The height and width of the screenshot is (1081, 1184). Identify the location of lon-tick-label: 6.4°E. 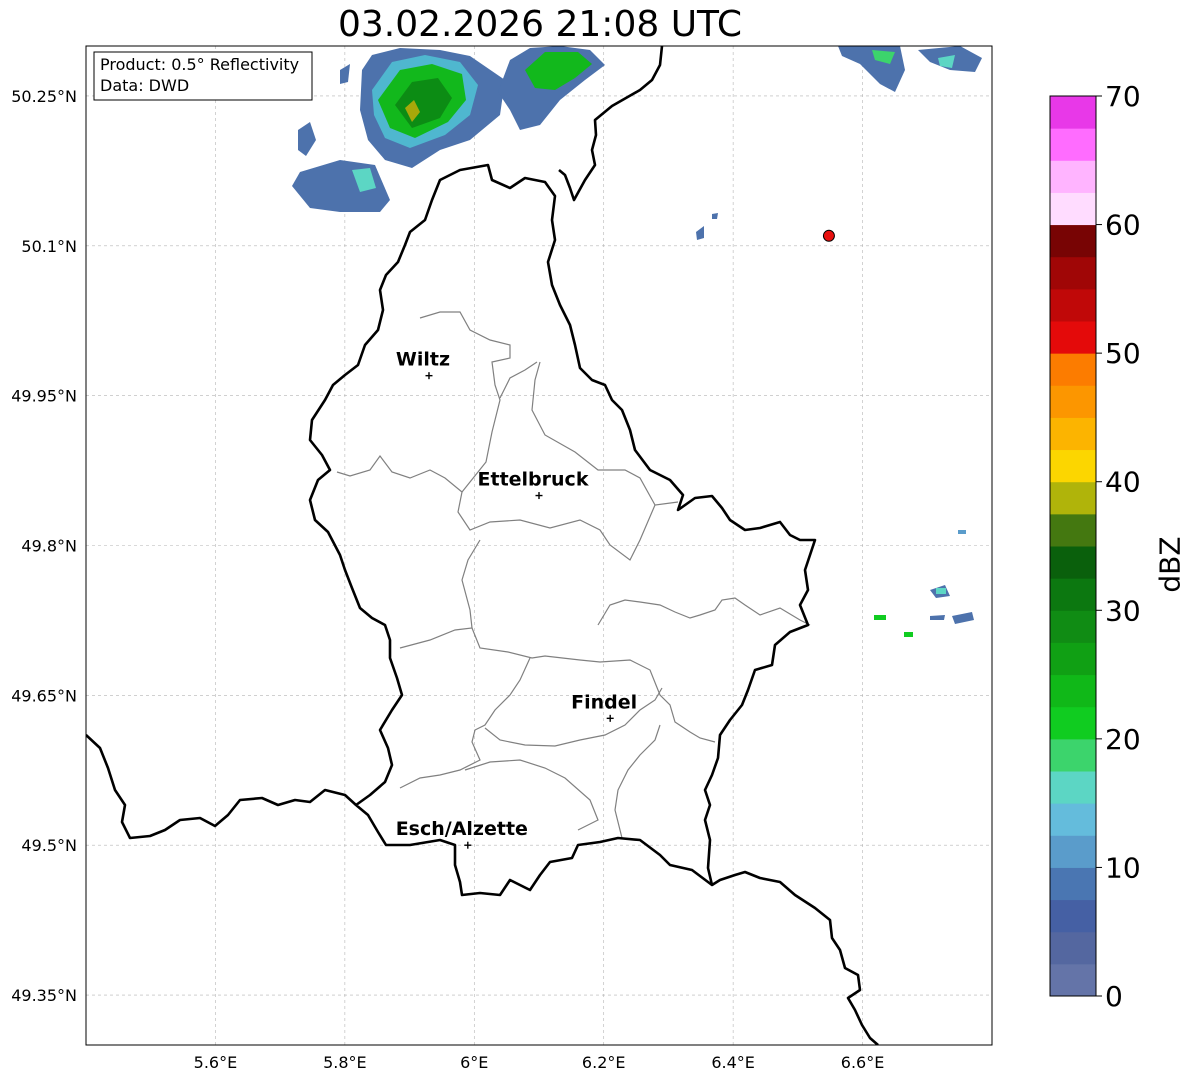
(733, 1062).